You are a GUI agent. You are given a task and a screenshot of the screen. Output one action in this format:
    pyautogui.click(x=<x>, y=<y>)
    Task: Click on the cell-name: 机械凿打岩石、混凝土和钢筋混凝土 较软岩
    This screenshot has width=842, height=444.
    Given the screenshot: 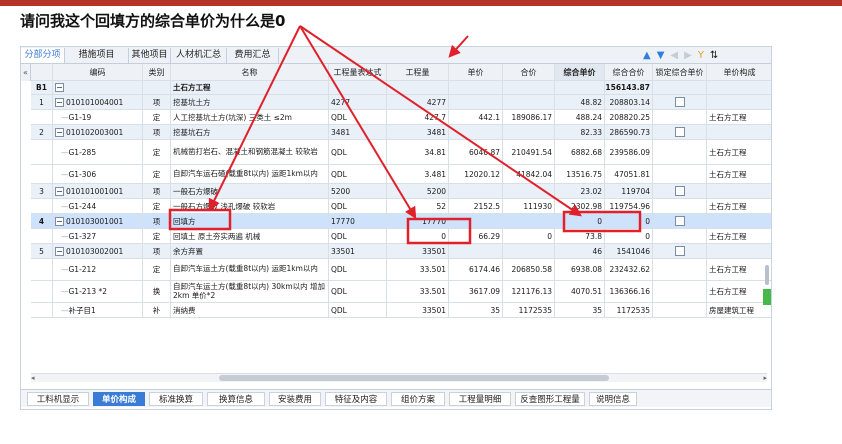 What is the action you would take?
    pyautogui.click(x=250, y=152)
    